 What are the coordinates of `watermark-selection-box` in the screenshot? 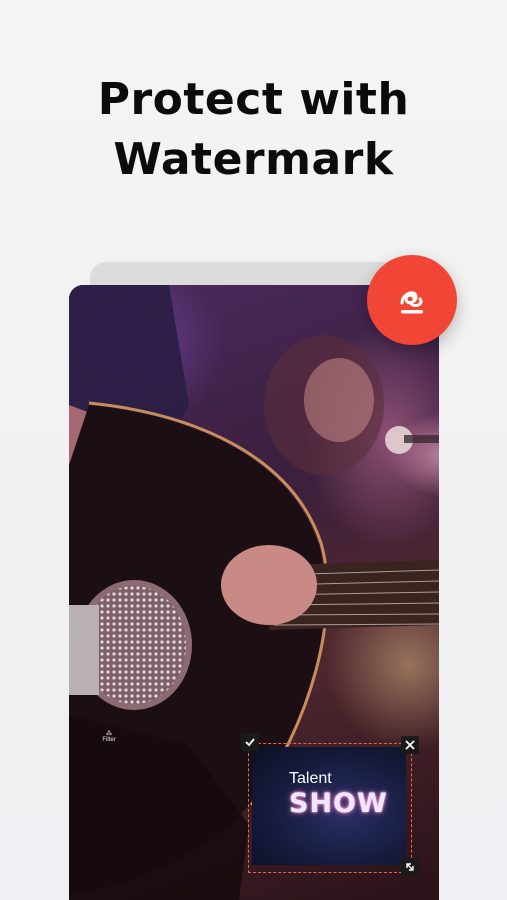 It's located at (330, 808).